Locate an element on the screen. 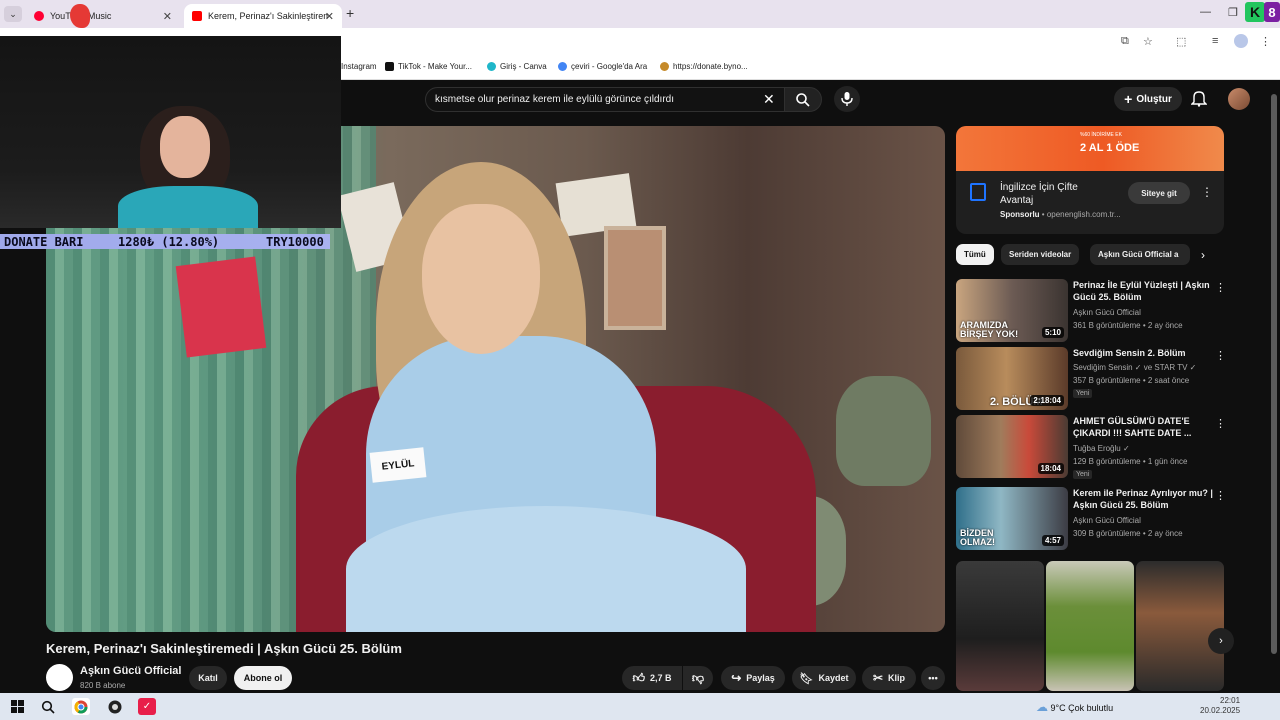  ad-menu-icon: ⋮ is located at coordinates (1207, 192).